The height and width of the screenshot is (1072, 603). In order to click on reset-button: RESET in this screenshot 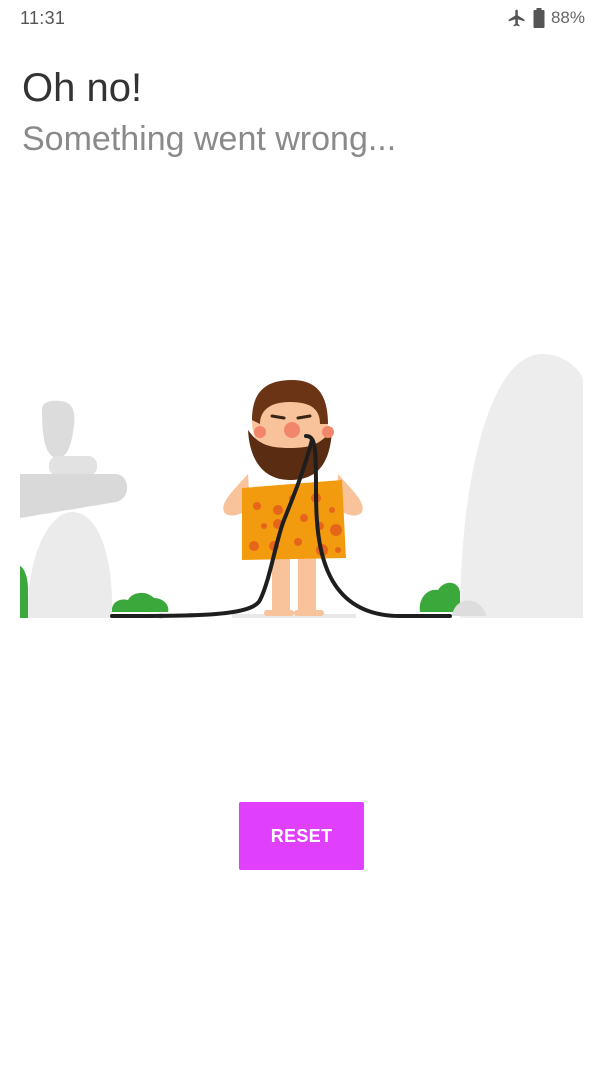, I will do `click(301, 836)`.